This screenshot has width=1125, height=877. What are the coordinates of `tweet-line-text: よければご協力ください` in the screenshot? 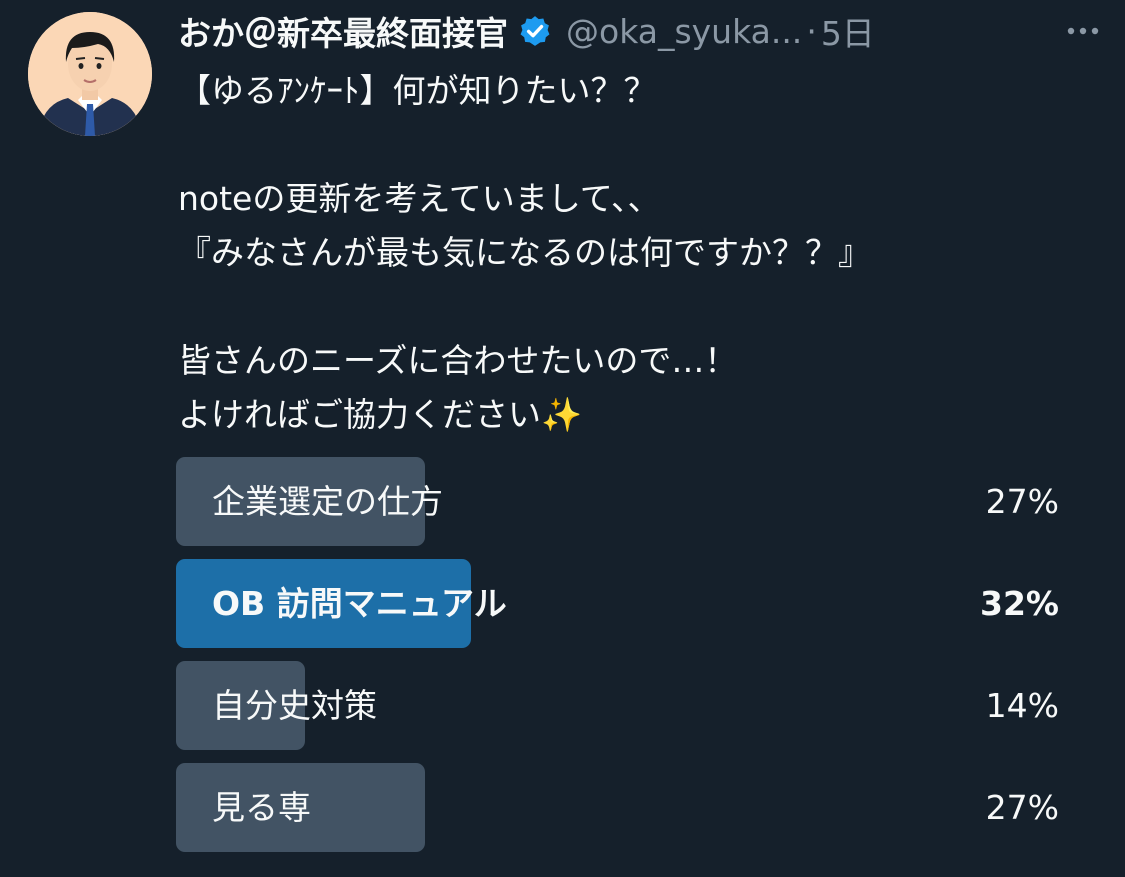 It's located at (359, 414).